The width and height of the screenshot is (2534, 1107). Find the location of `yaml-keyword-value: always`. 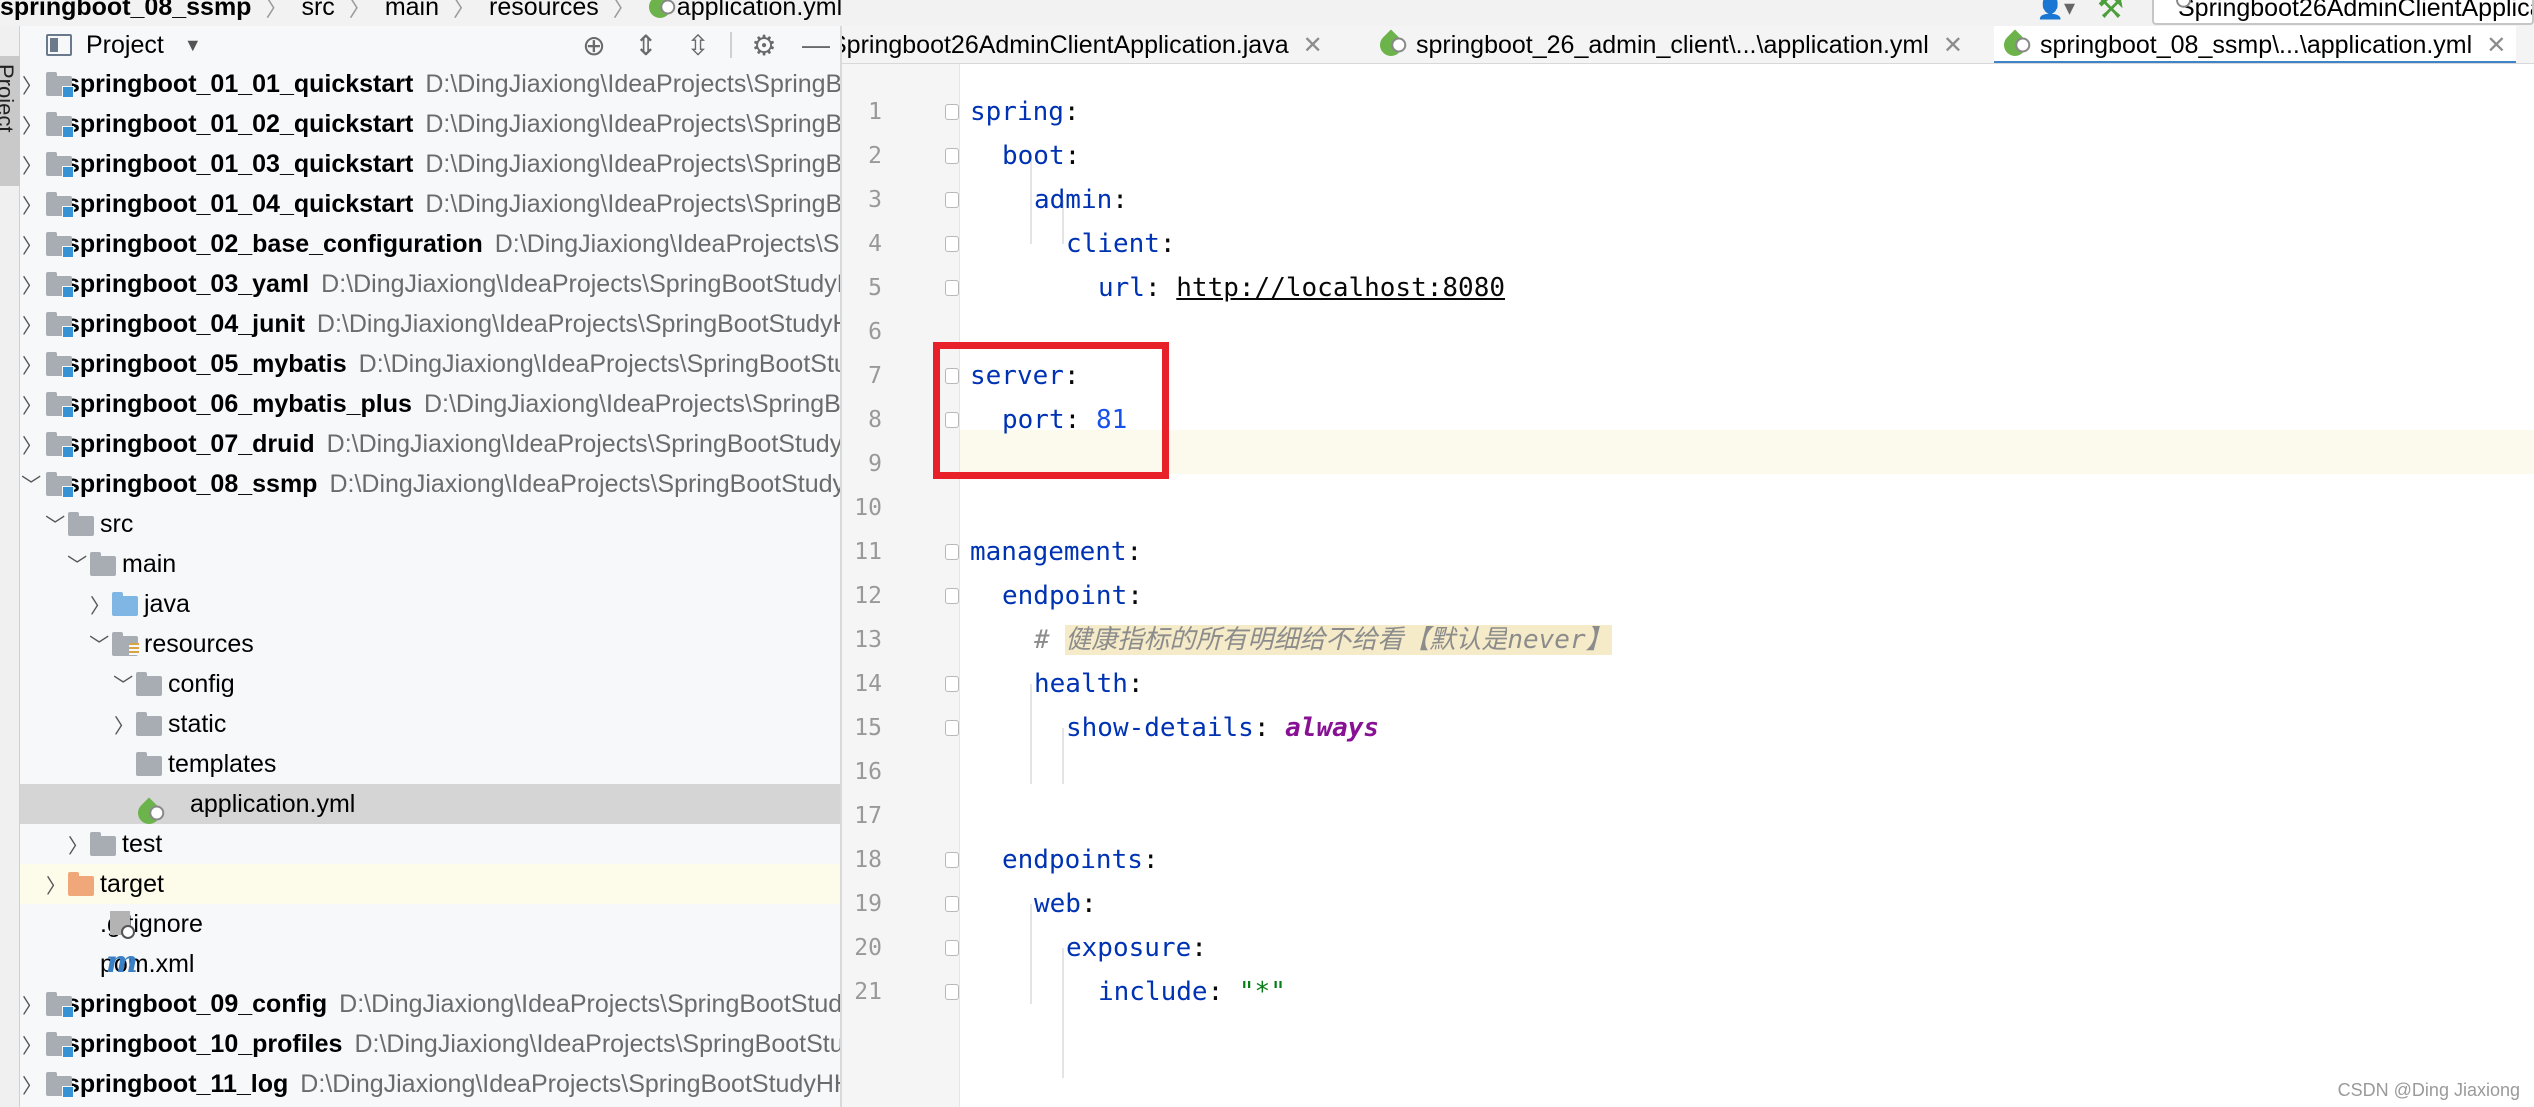

yaml-keyword-value: always is located at coordinates (1332, 728).